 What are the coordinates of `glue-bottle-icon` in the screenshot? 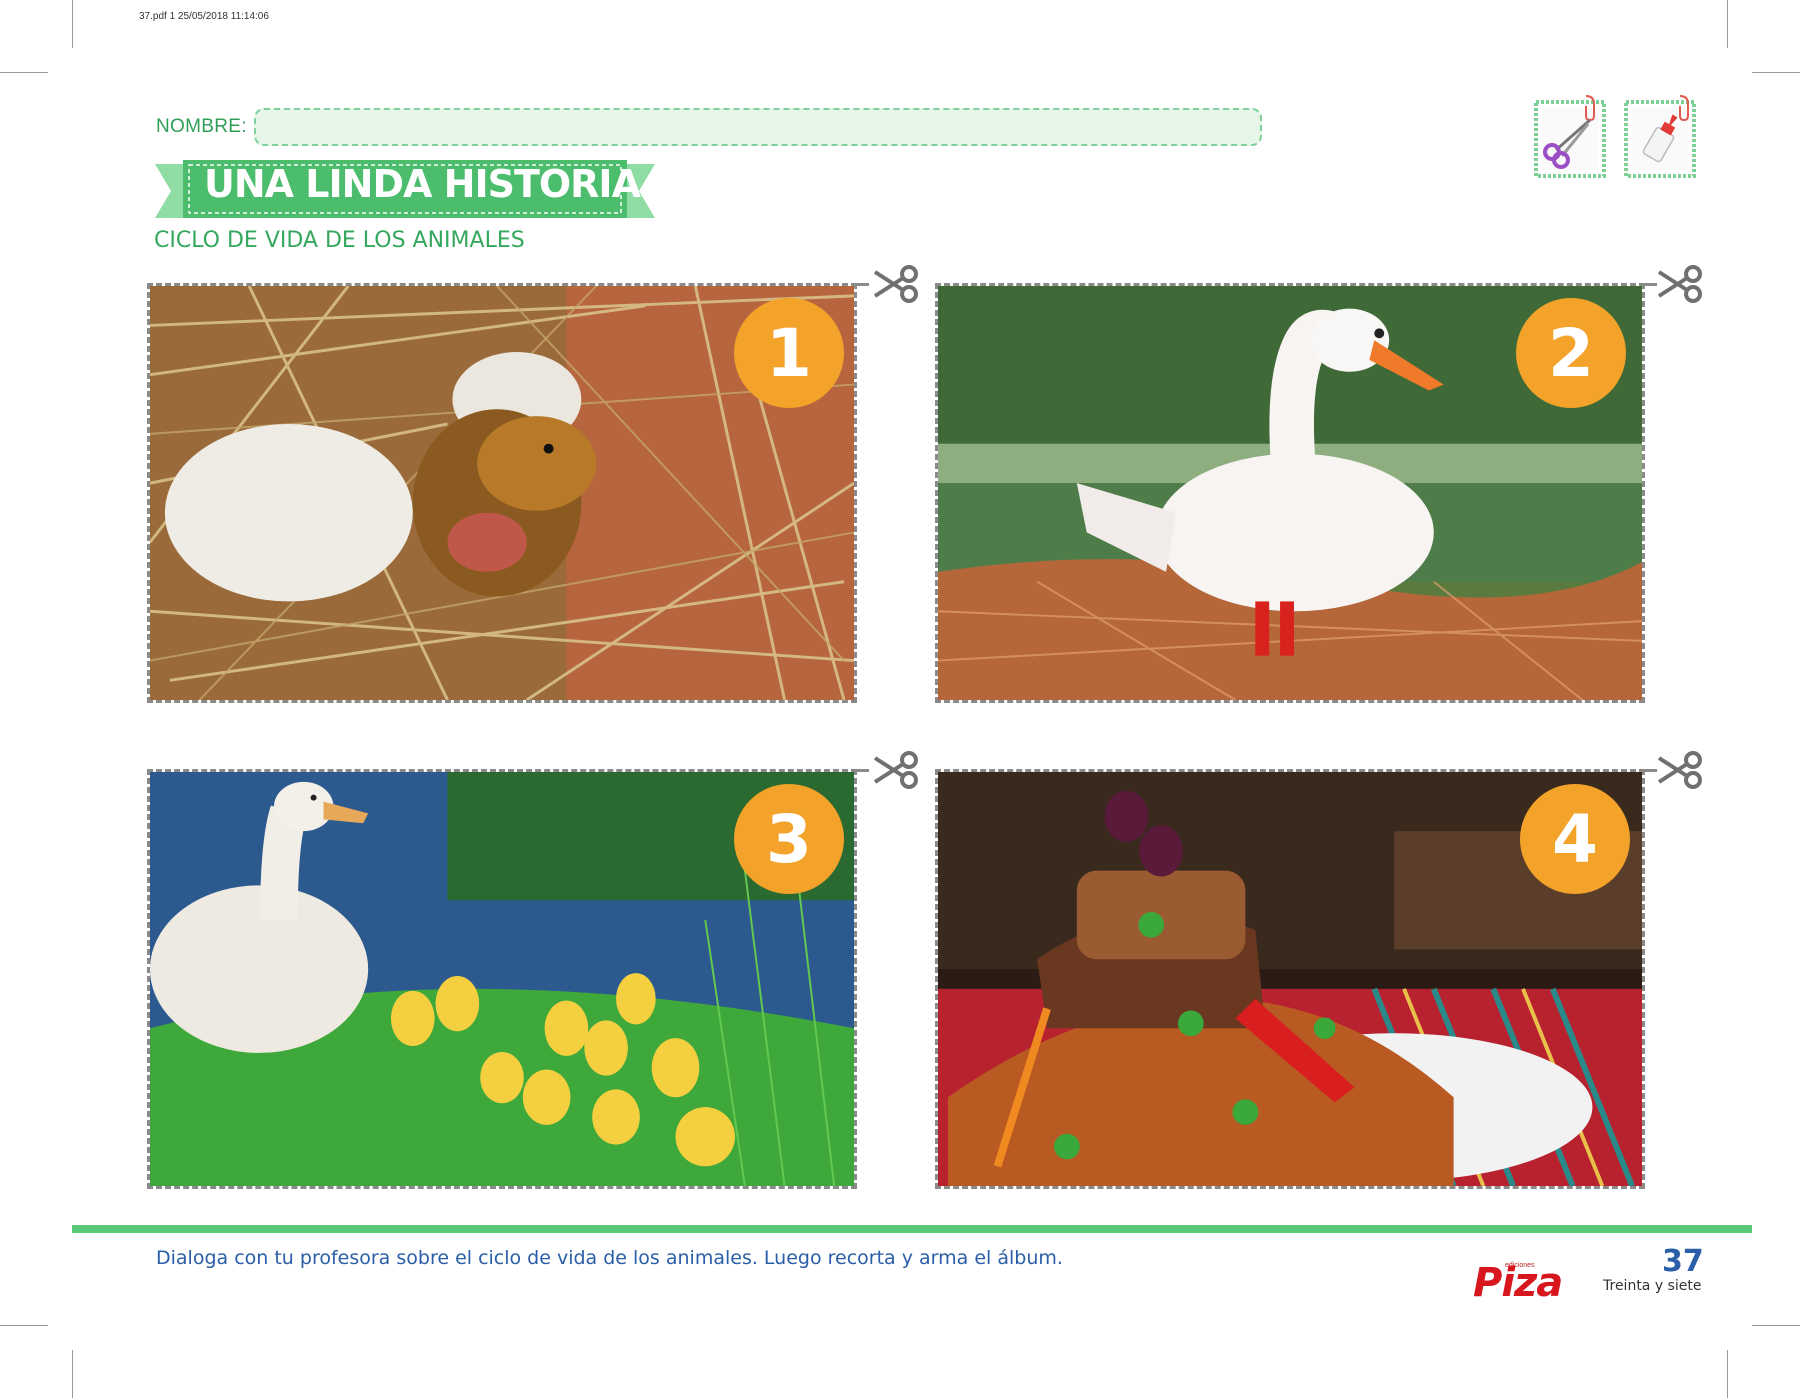 It's located at (1660, 136).